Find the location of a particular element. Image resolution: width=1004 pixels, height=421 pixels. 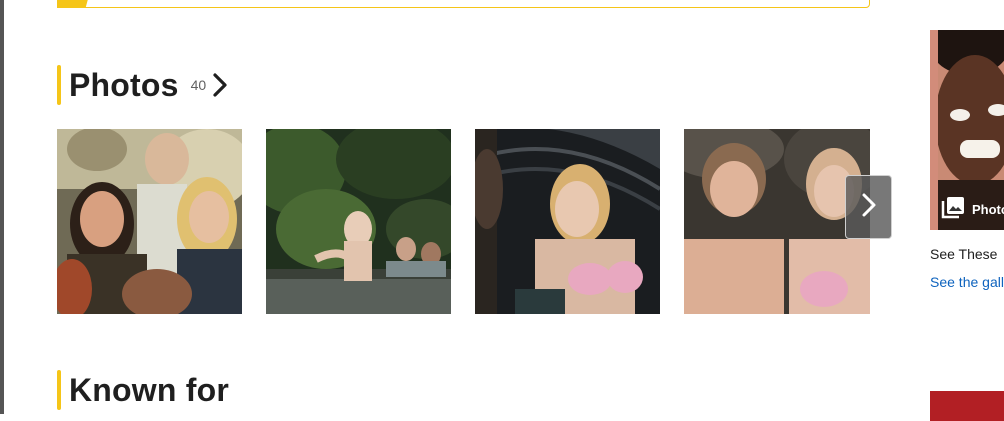

photos-title: Photos is located at coordinates (124, 85).